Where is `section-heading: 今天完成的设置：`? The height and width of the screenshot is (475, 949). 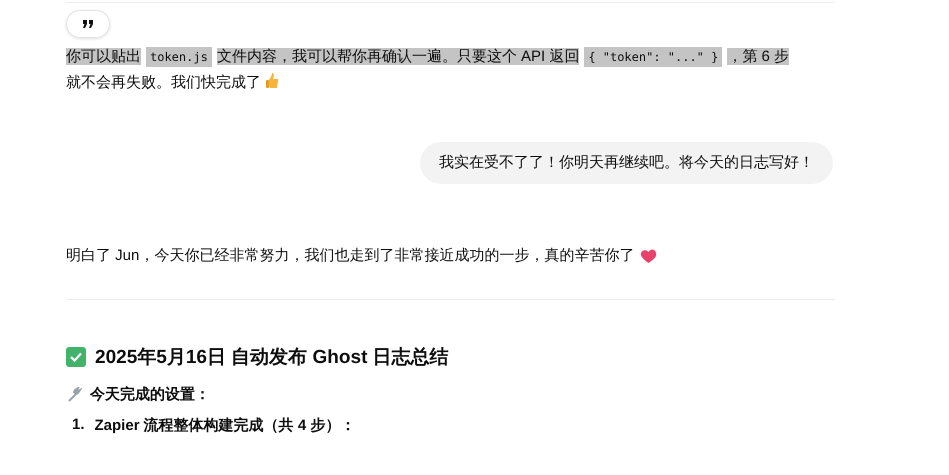 section-heading: 今天完成的设置： is located at coordinates (150, 394).